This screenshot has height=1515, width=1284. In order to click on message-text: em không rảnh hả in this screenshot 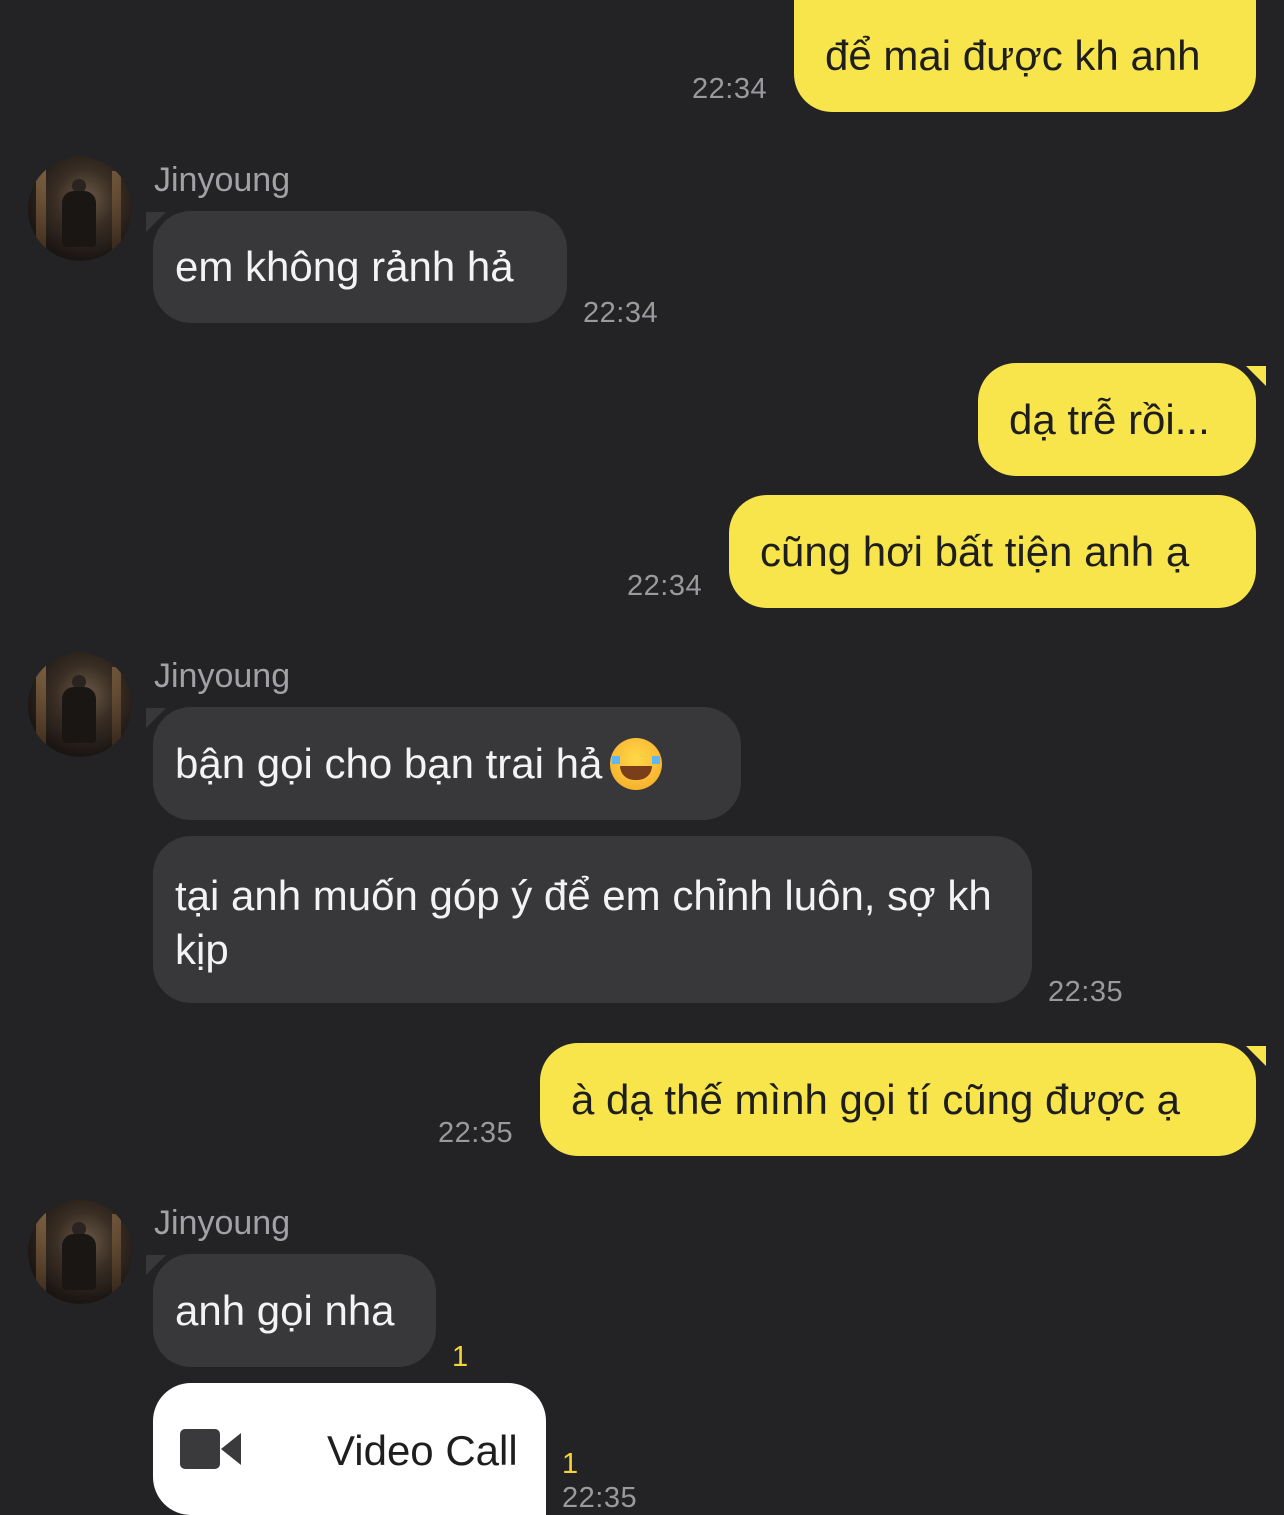, I will do `click(344, 266)`.